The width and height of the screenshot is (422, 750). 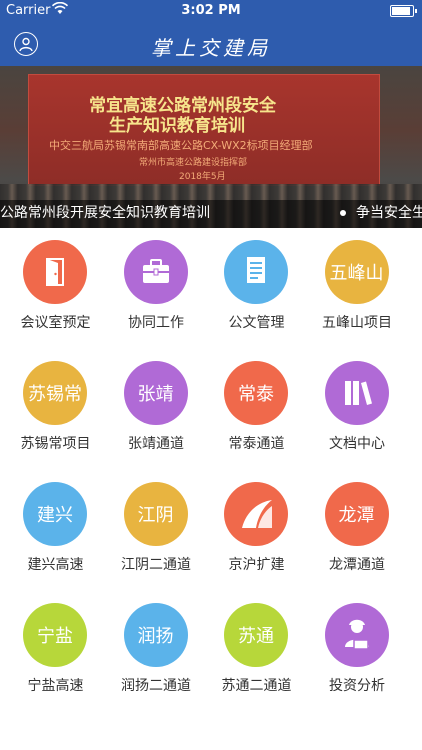 I want to click on grid-item-badge: 常泰, so click(x=256, y=393).